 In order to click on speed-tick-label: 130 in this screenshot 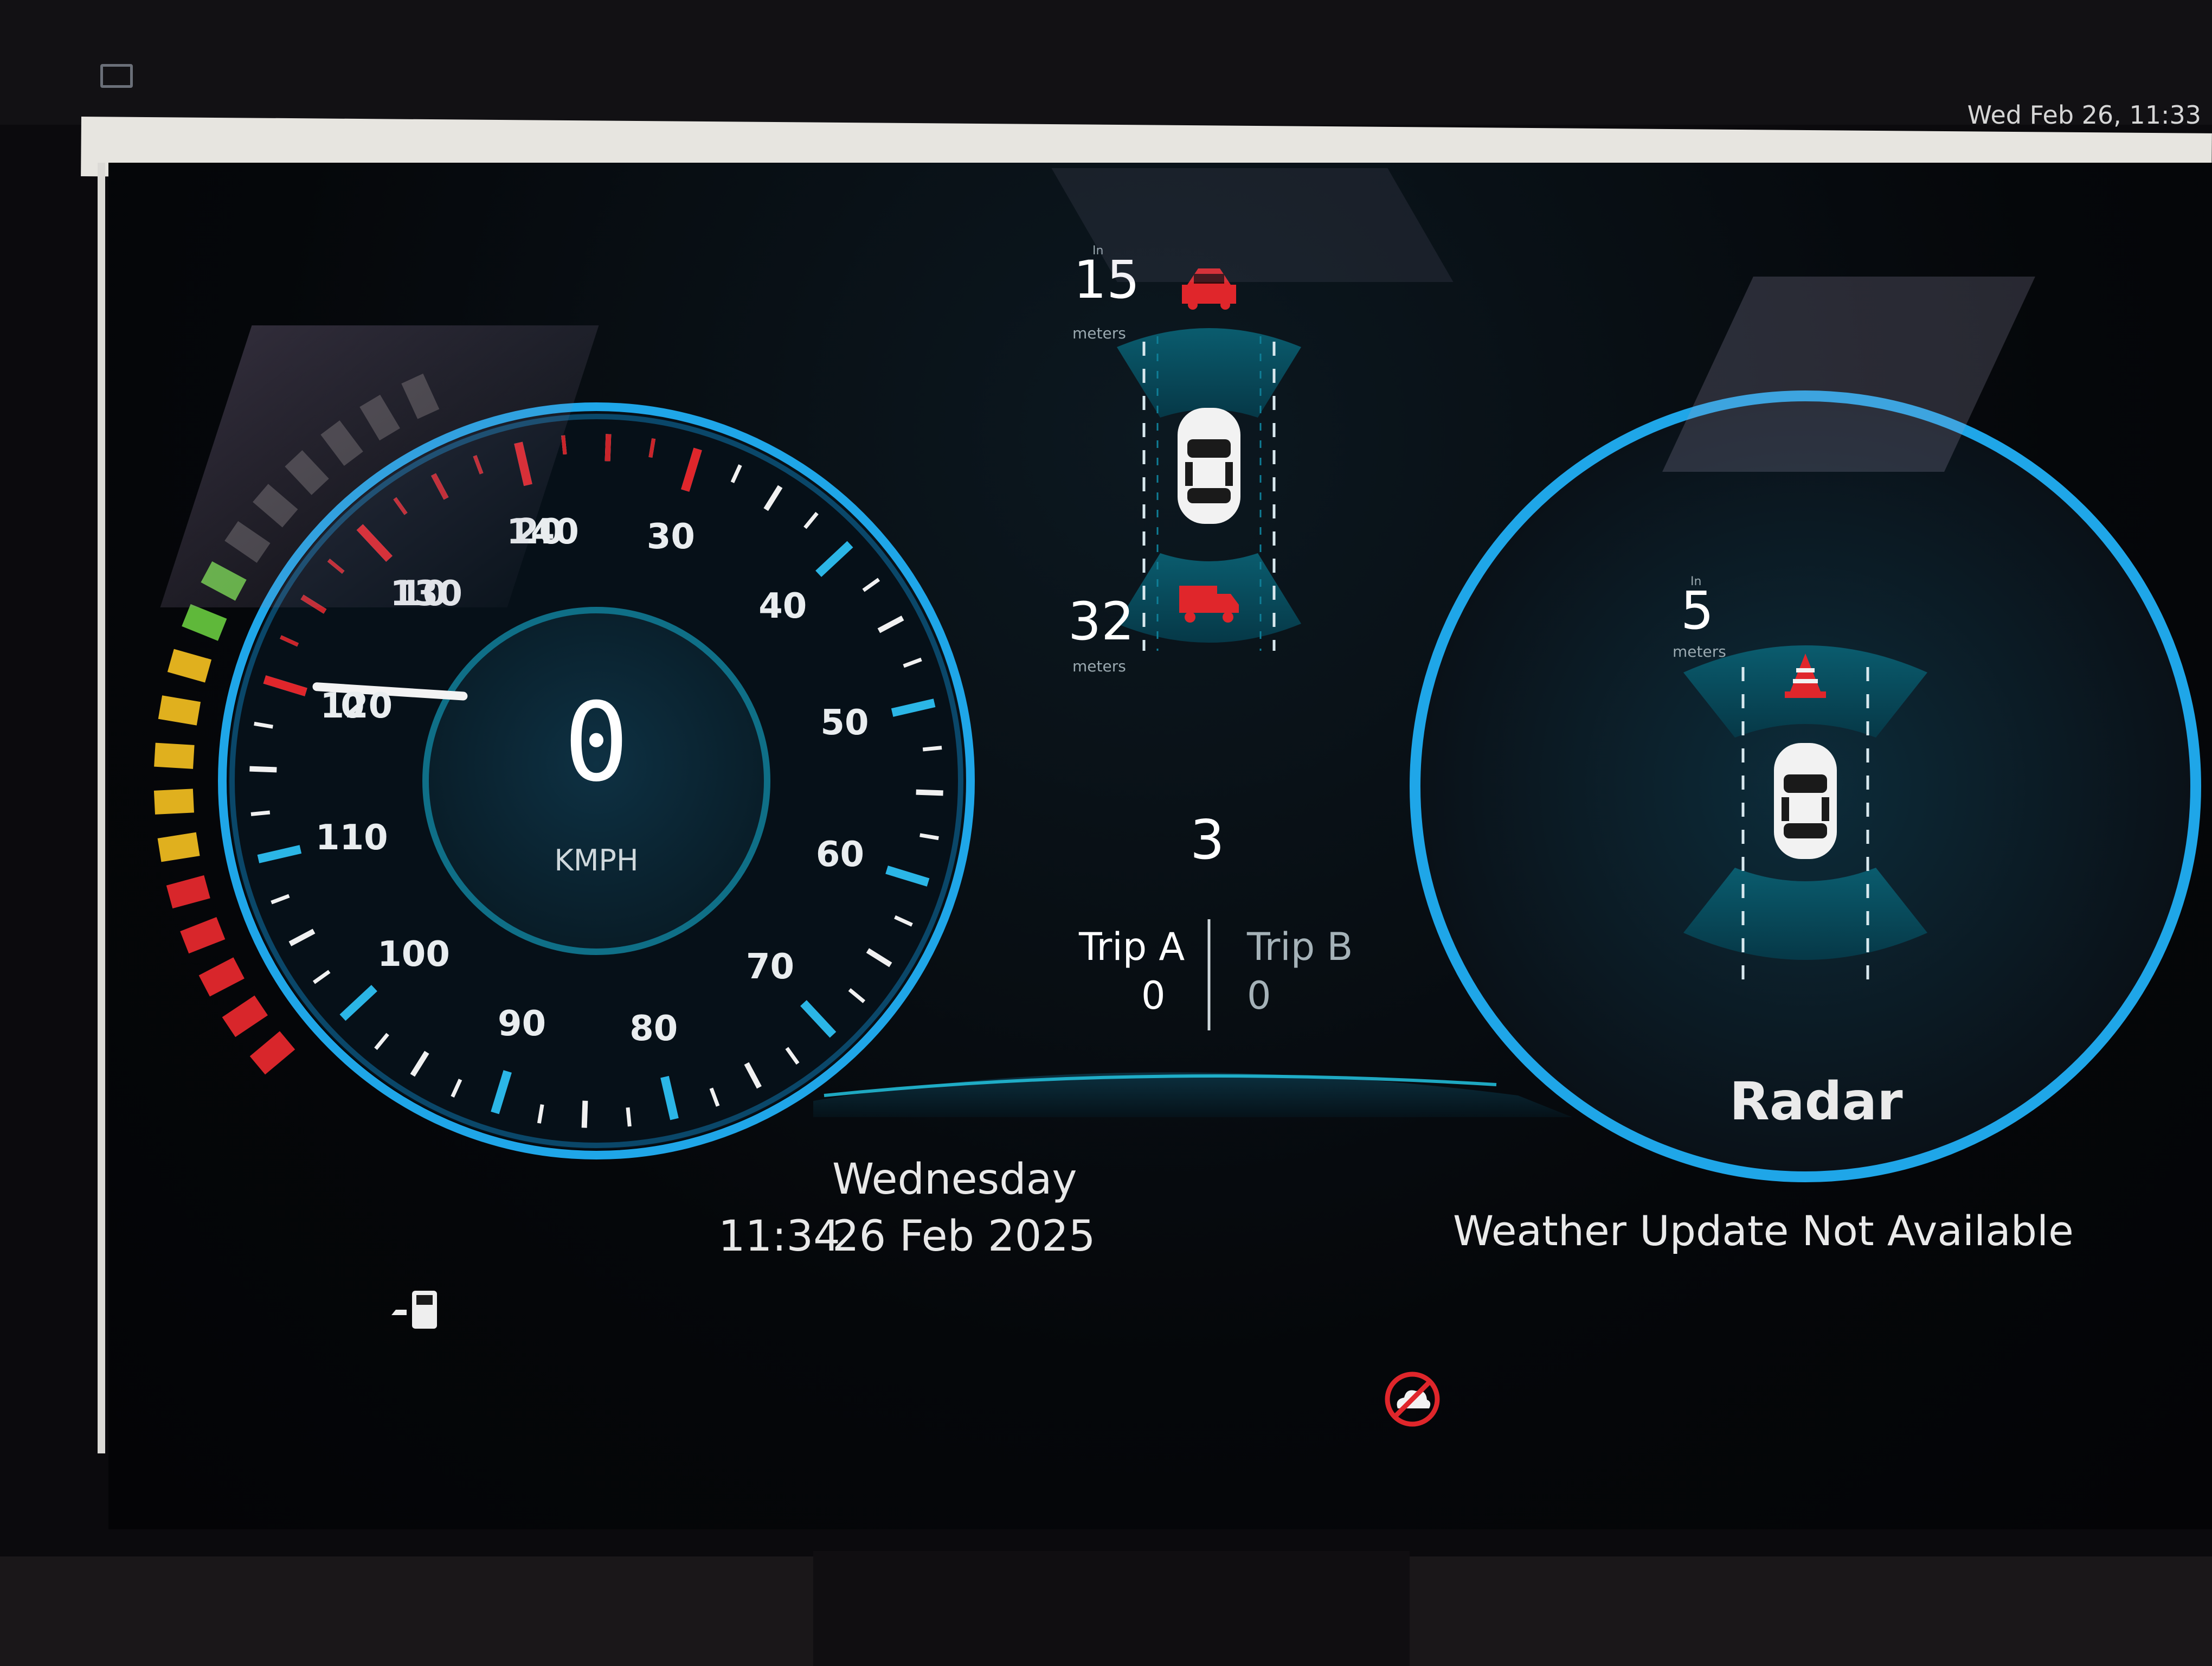, I will do `click(426, 594)`.